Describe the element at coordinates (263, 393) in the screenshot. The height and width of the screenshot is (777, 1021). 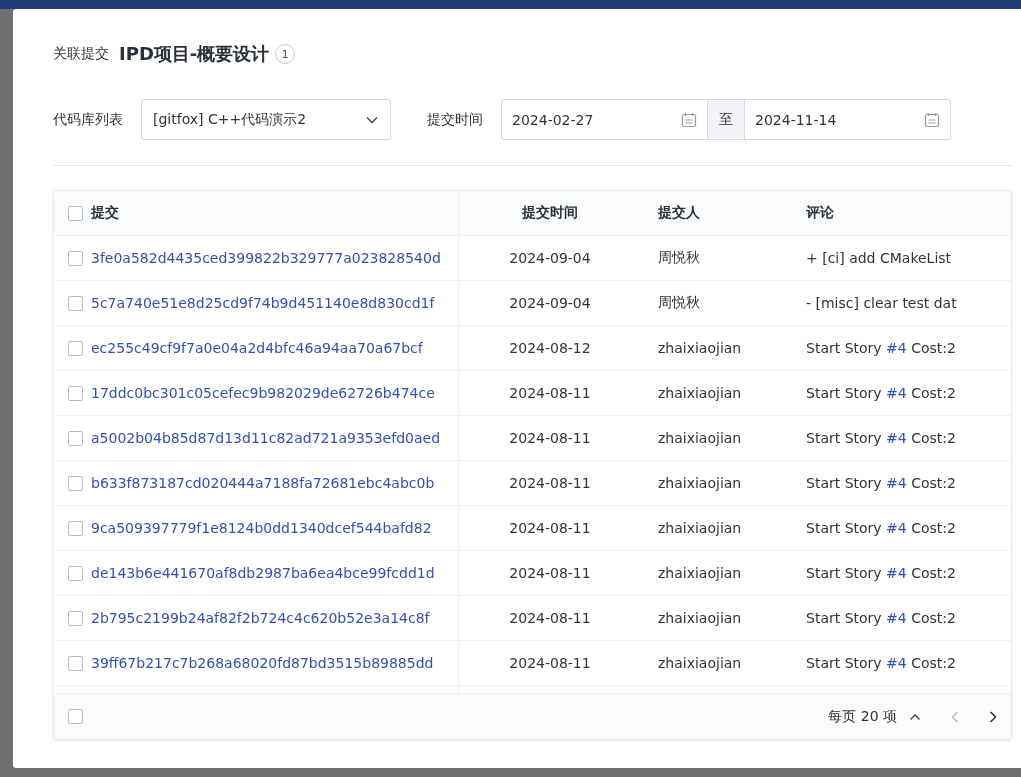
I see `commit-link: 17ddc0bc301c05cefec9b982029de62726b474ce` at that location.